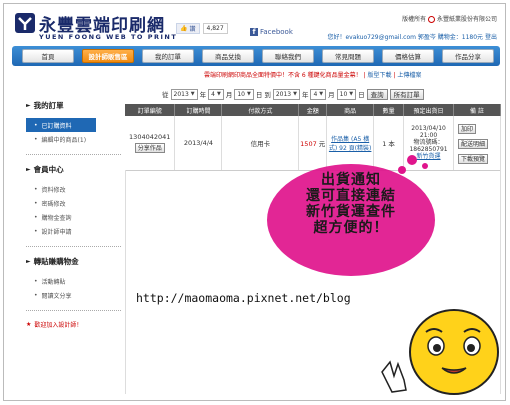 The image size is (510, 405). I want to click on nav-my-orders: 我的訂單, so click(168, 56).